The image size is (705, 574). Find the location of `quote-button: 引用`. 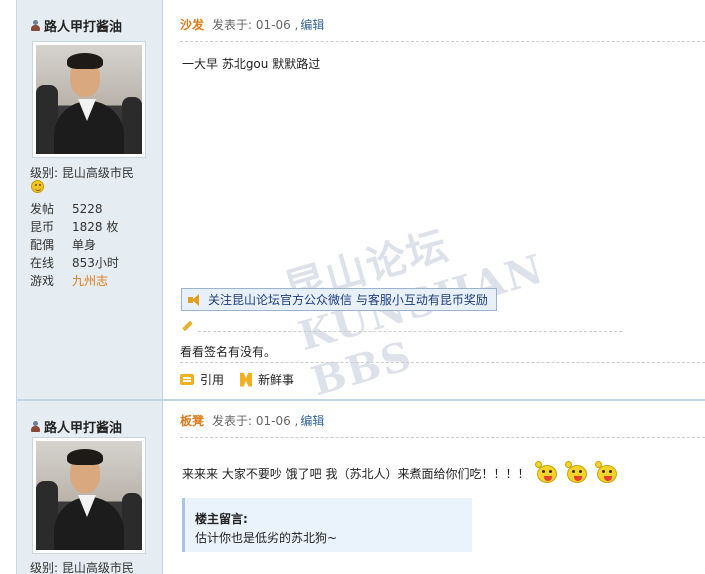

quote-button: 引用 is located at coordinates (202, 379).